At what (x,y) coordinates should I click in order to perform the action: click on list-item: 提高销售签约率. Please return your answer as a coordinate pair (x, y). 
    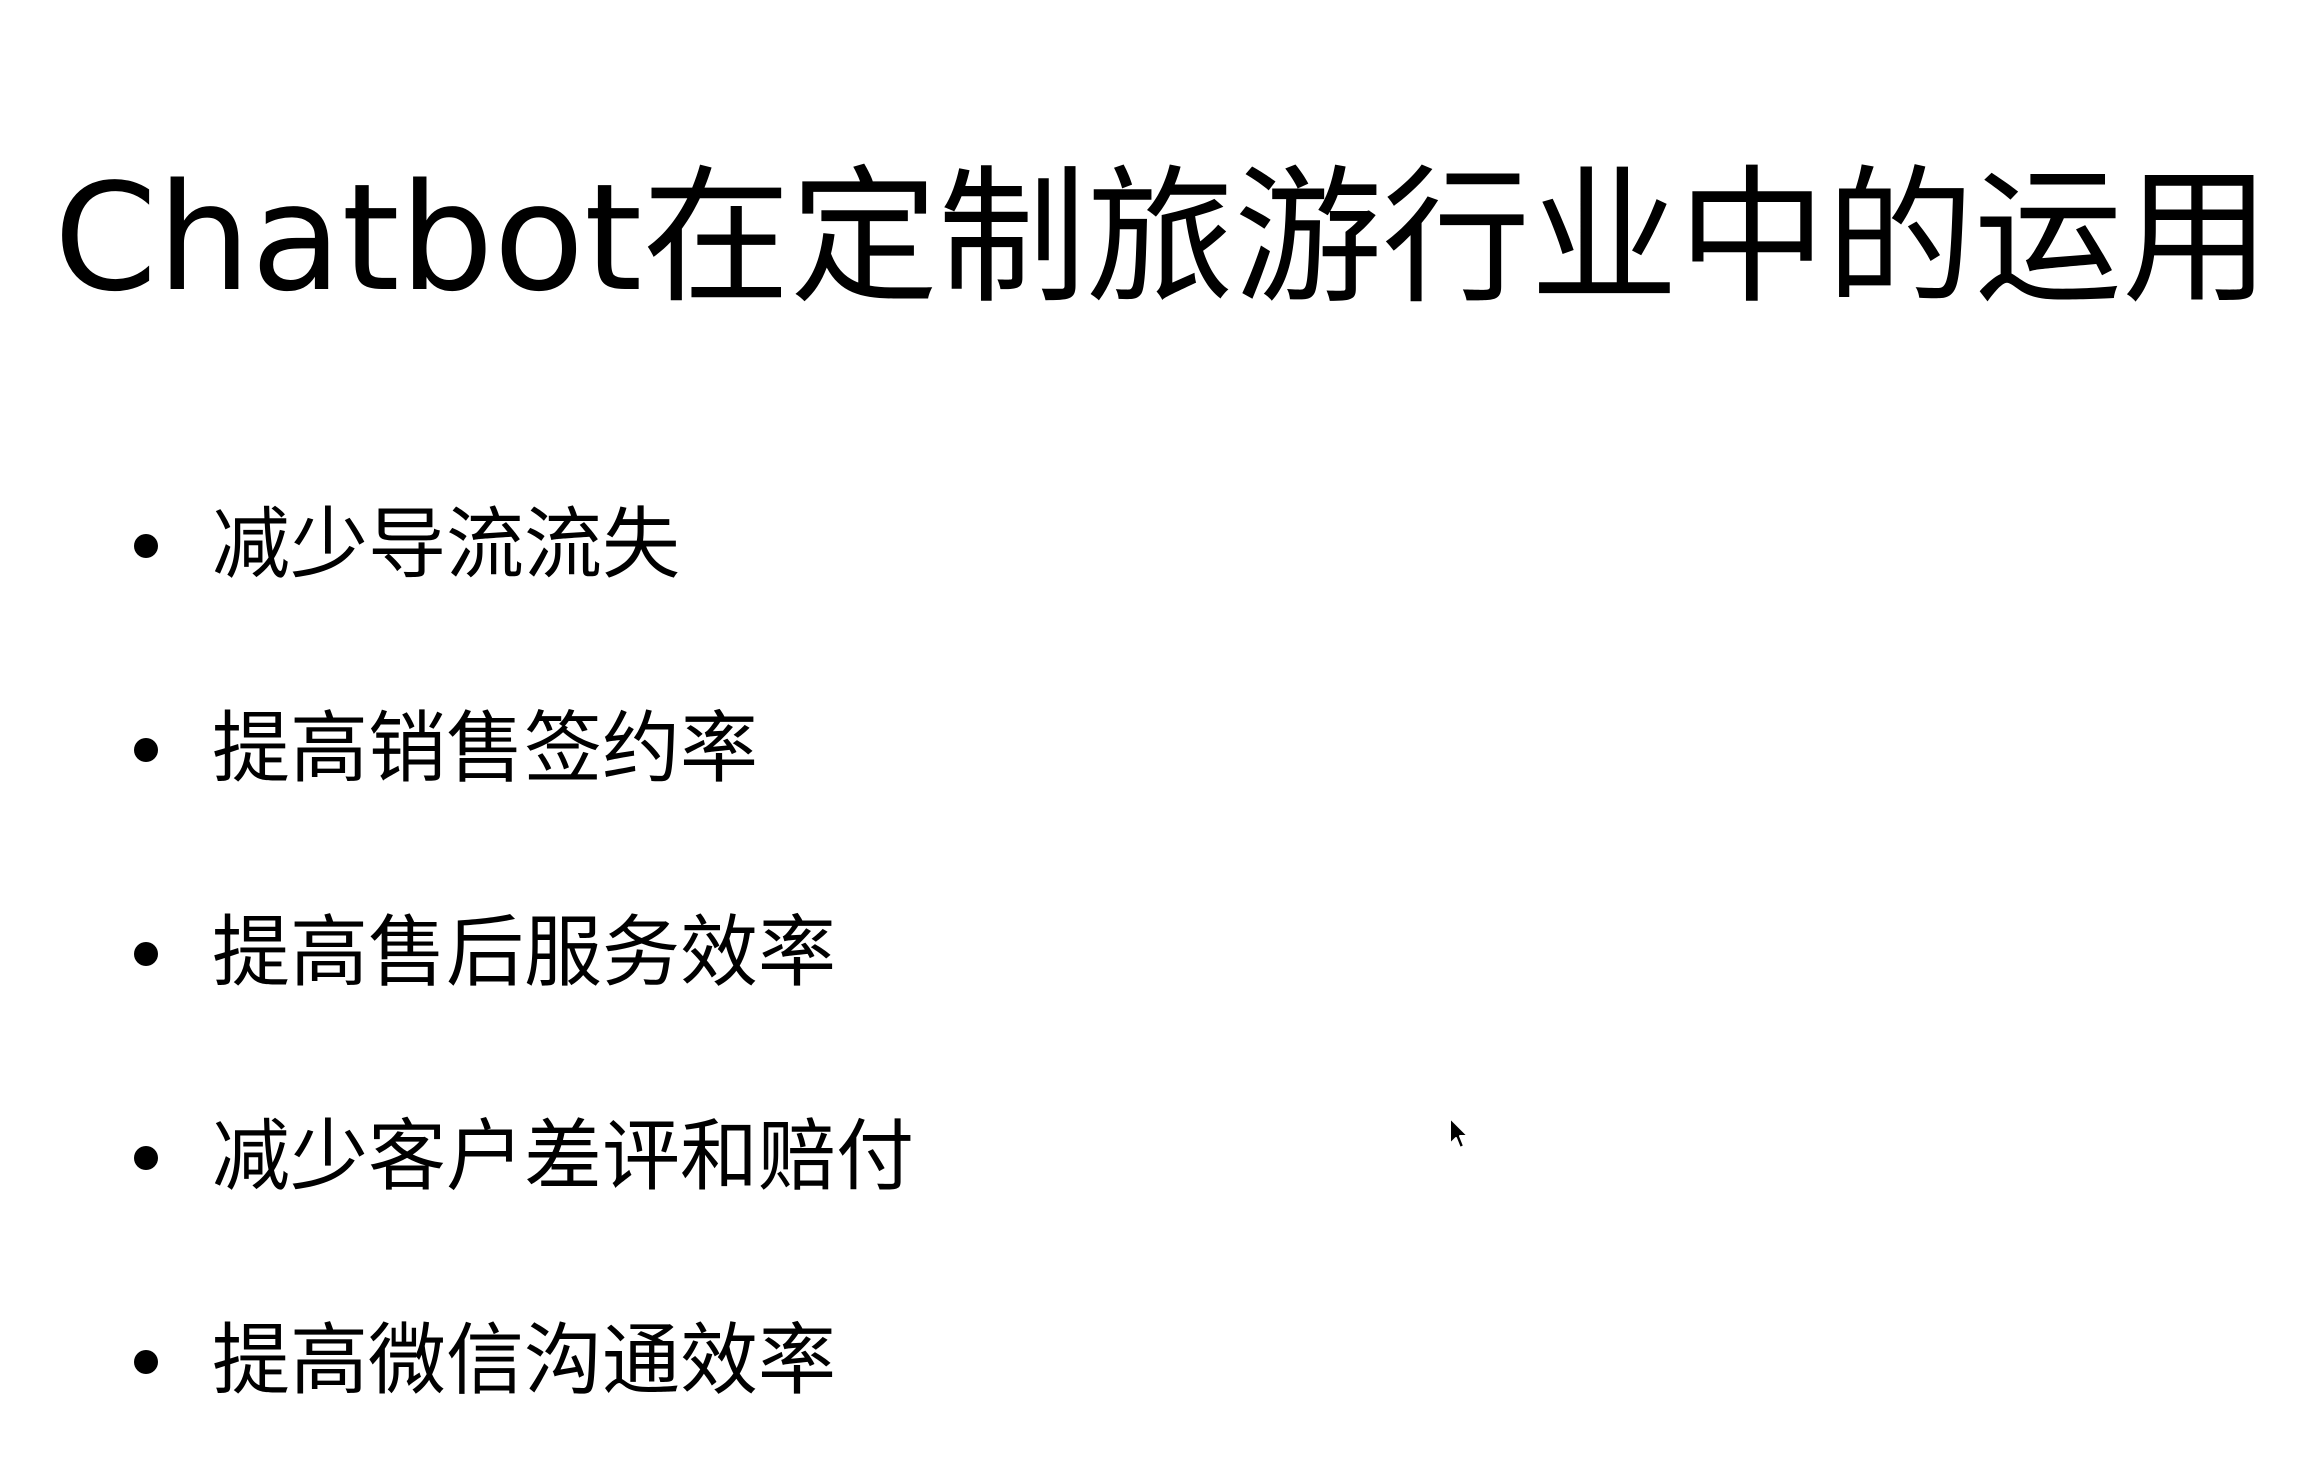
    Looking at the image, I should click on (730, 749).